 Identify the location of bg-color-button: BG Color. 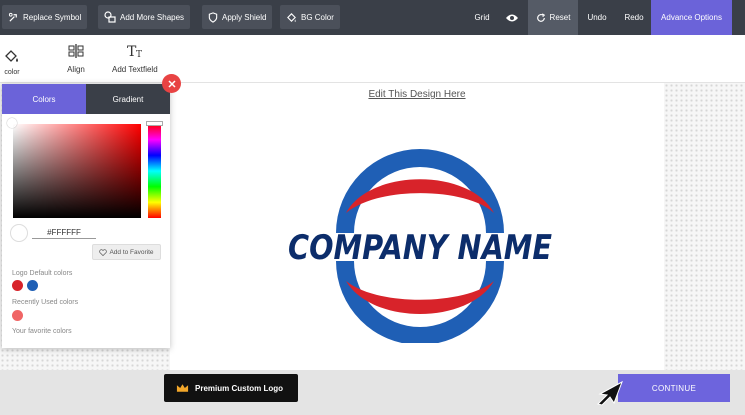
(310, 17).